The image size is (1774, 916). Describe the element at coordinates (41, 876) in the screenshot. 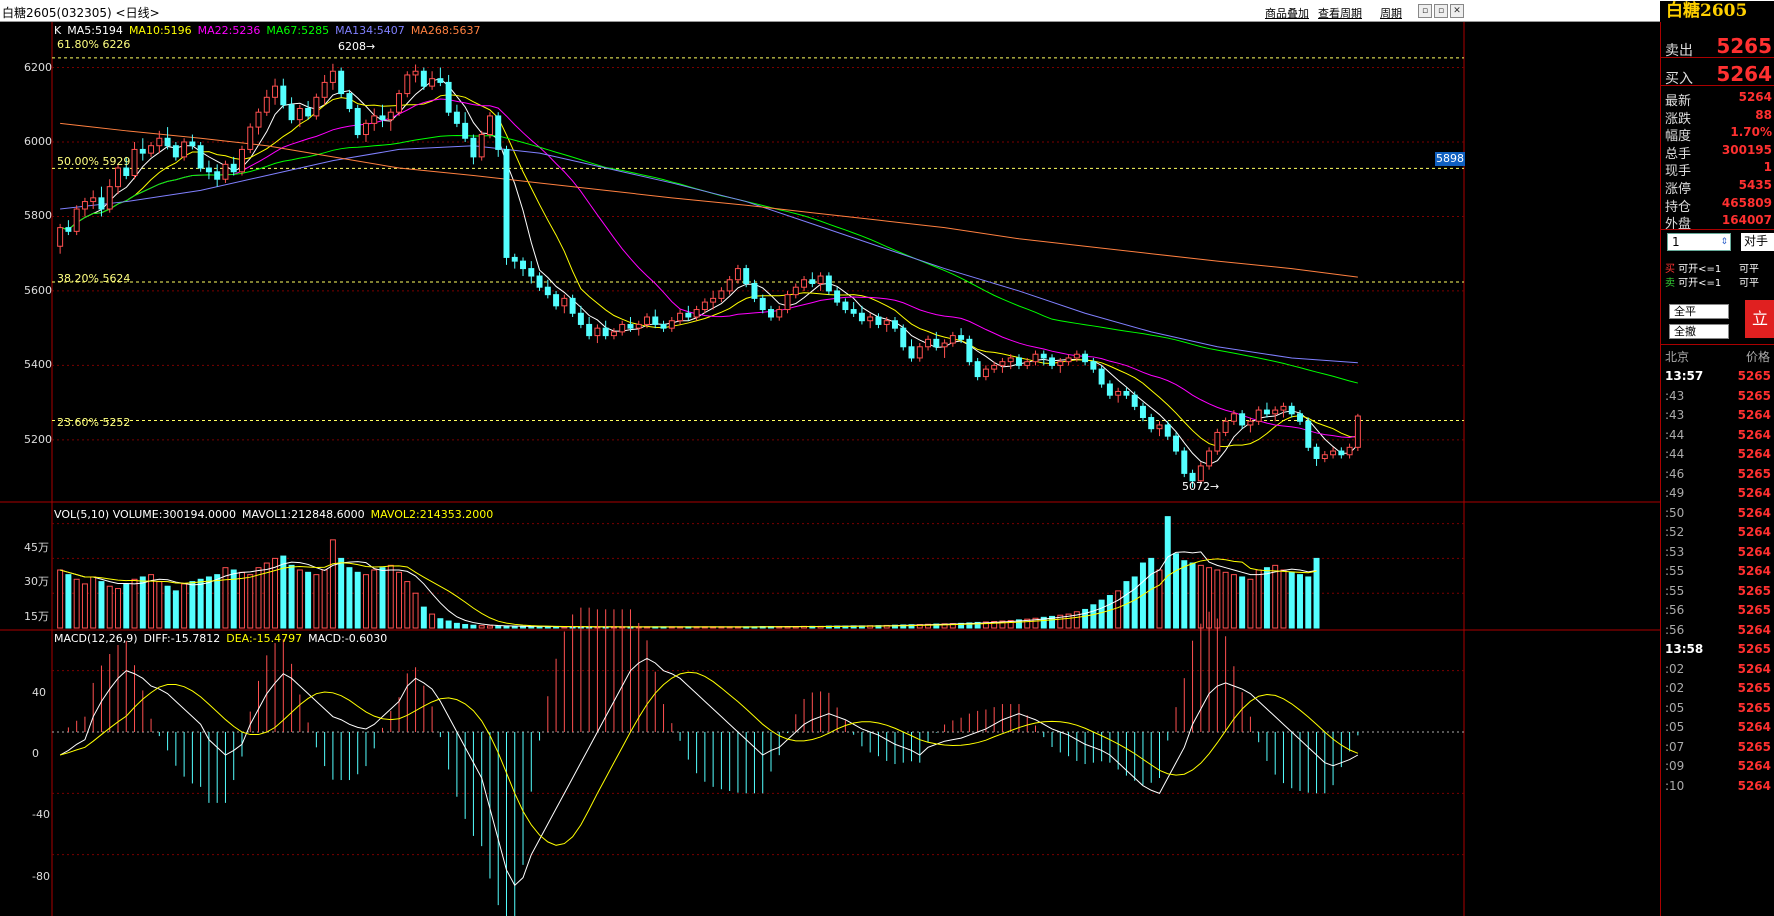

I see `macd-tick: -80` at that location.